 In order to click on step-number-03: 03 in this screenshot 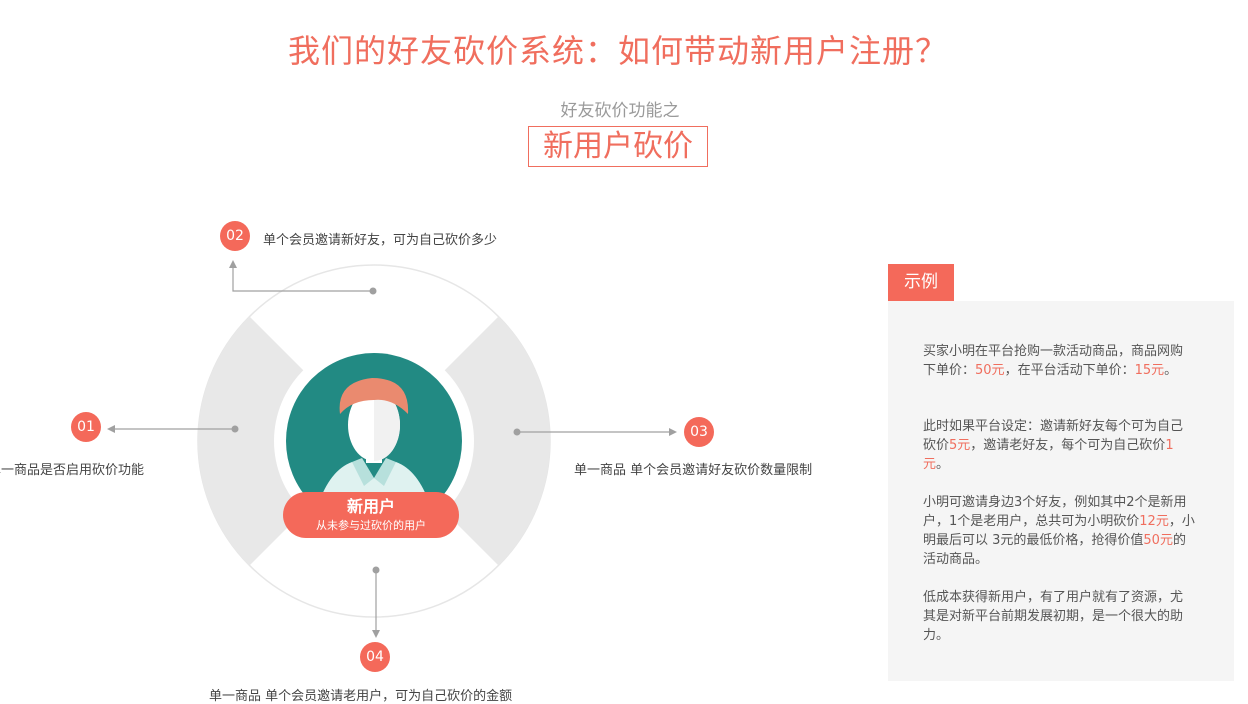, I will do `click(699, 432)`.